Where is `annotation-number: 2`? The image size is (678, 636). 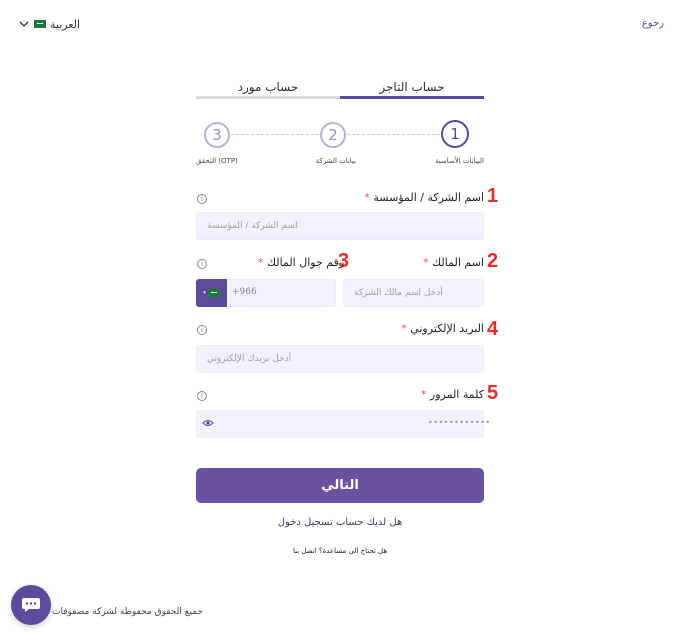
annotation-number: 2 is located at coordinates (493, 261).